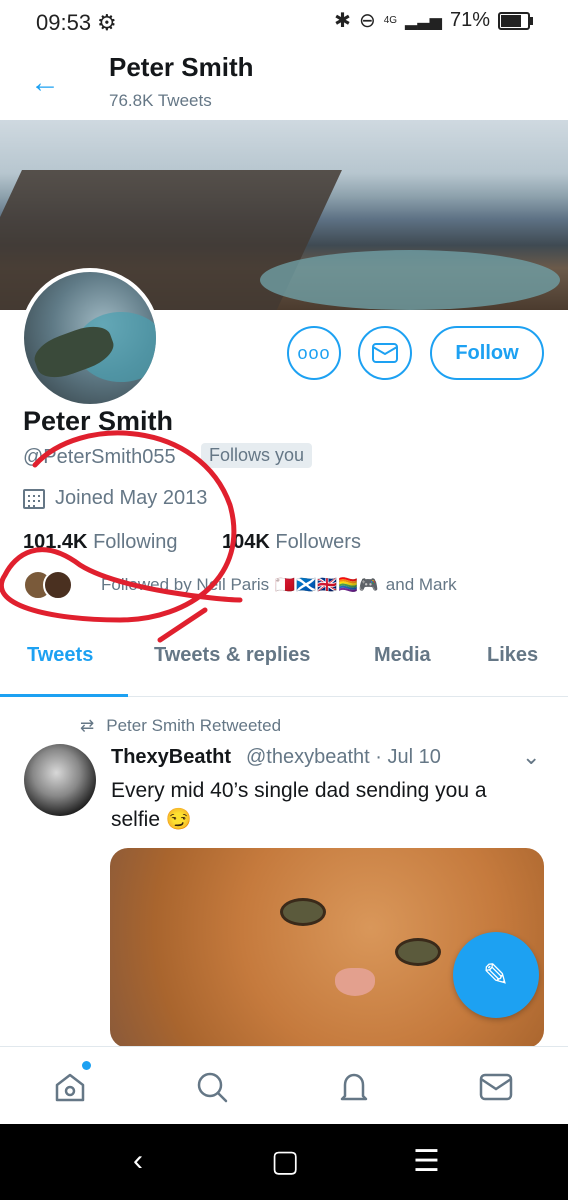  Describe the element at coordinates (232, 655) in the screenshot. I see `tab-tweets-replies: Tweets & replies` at that location.